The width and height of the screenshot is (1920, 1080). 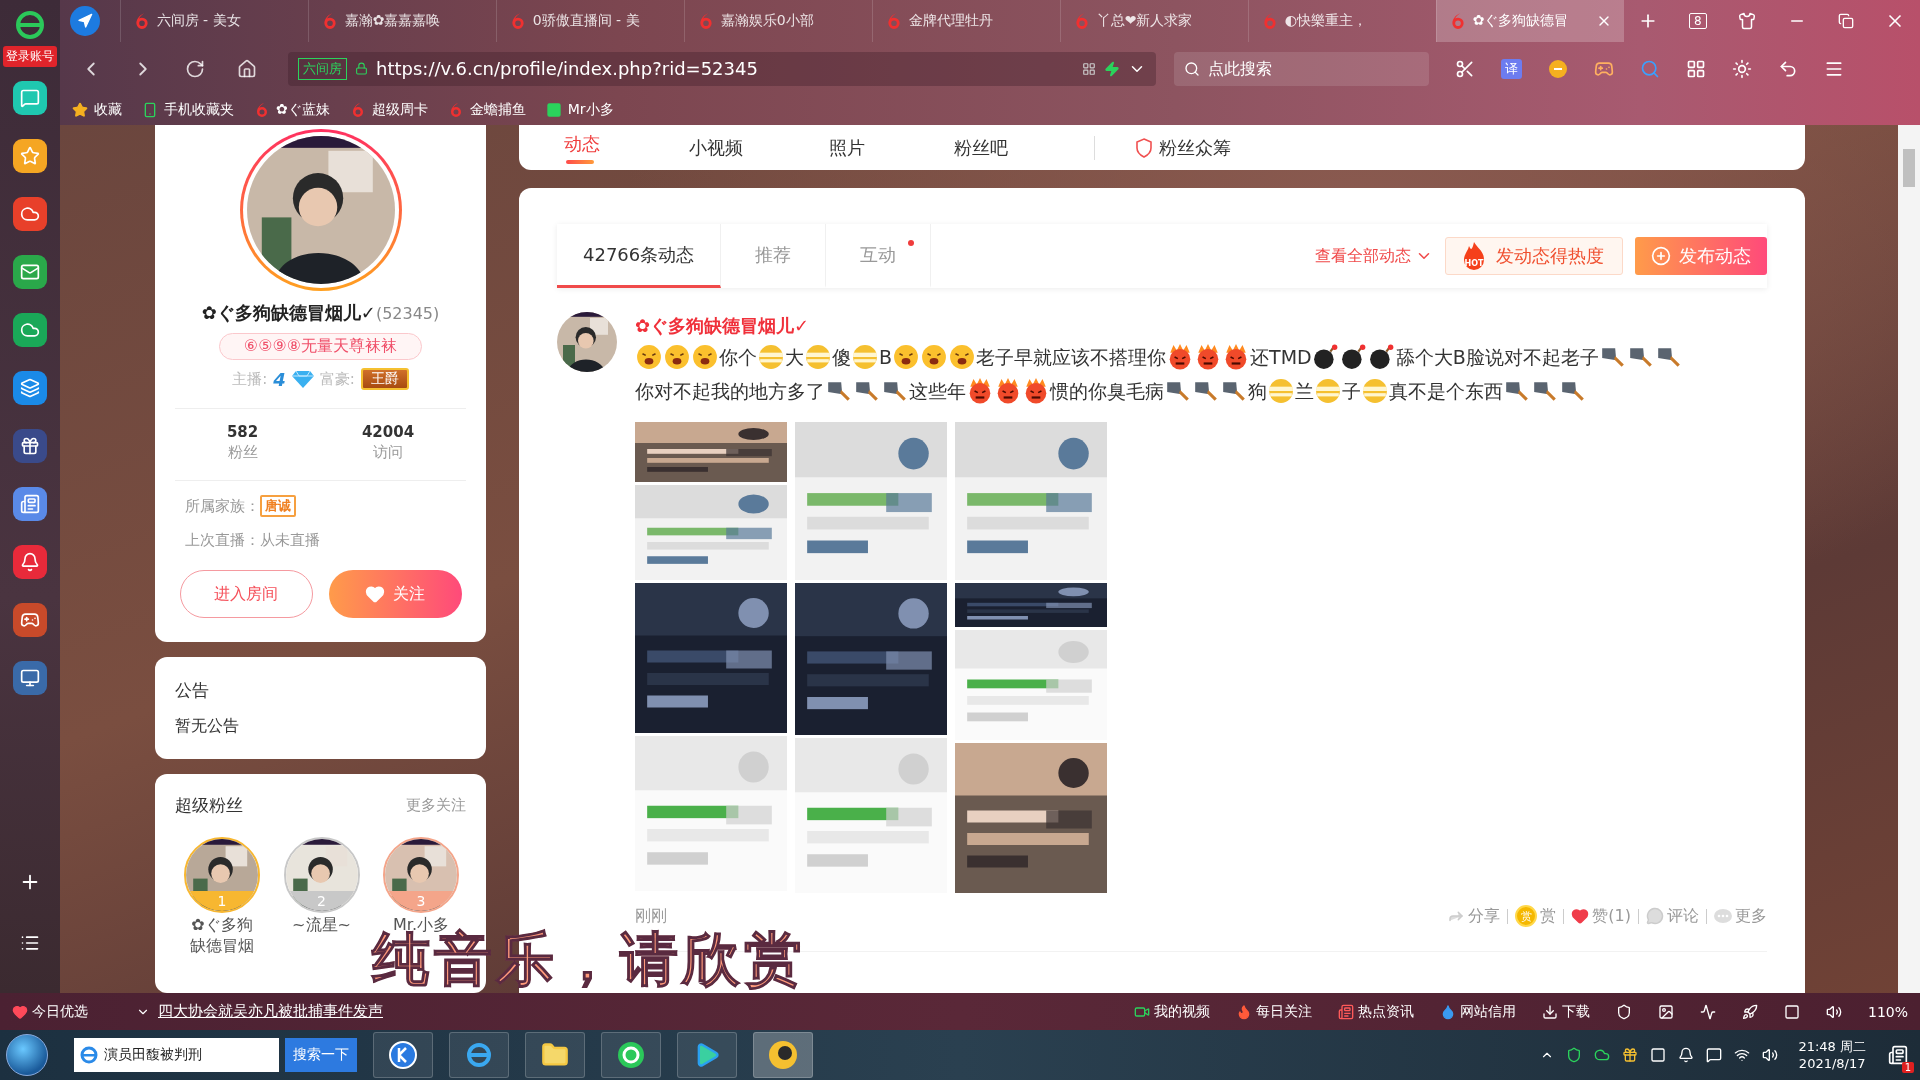 I want to click on stat-label: 访问, so click(x=388, y=452).